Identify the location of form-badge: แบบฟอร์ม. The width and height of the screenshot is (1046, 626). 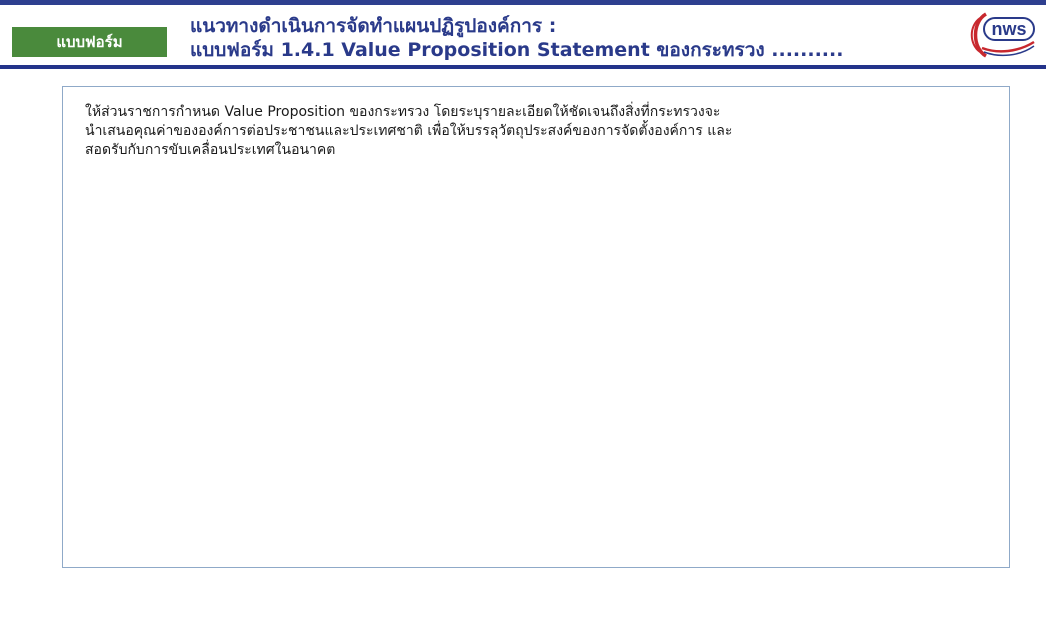
(89, 42).